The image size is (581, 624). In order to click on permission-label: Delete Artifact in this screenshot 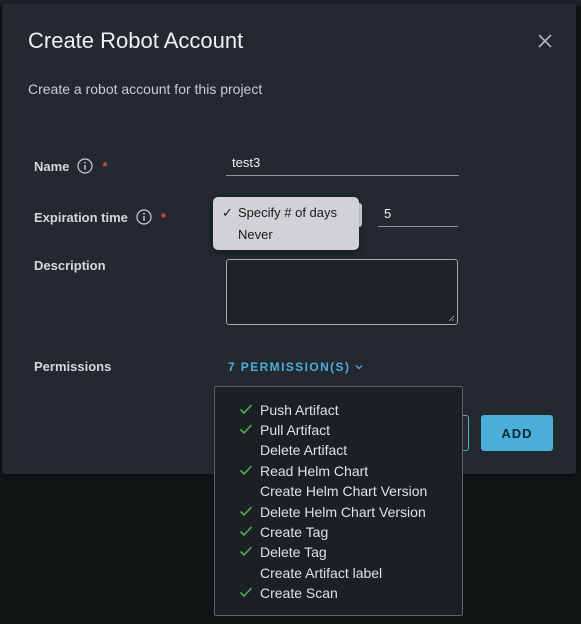, I will do `click(304, 450)`.